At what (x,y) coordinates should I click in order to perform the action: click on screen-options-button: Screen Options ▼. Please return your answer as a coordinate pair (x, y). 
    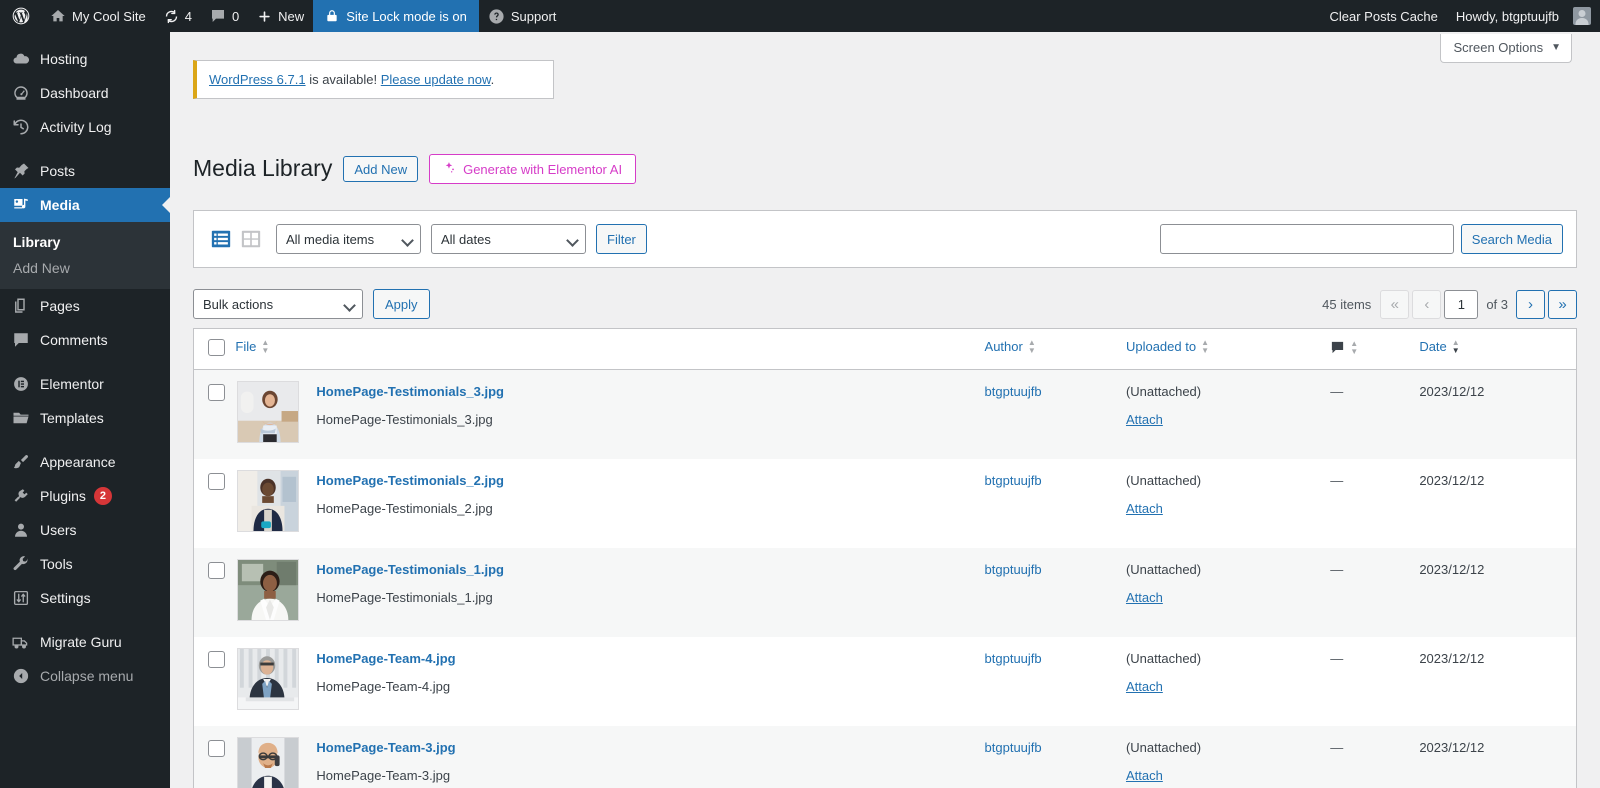
    Looking at the image, I should click on (1506, 48).